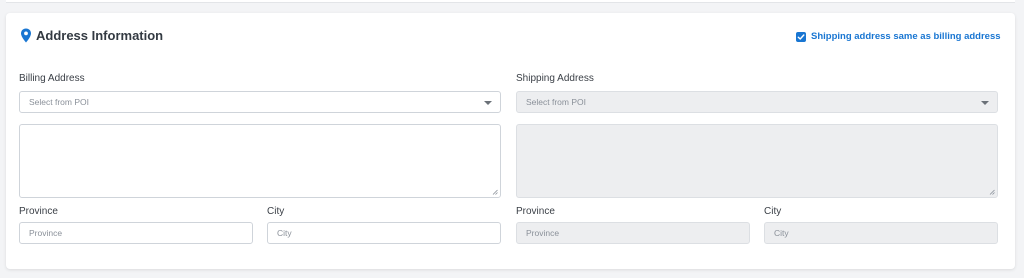 This screenshot has width=1024, height=278. I want to click on shipping-address-textarea, so click(757, 161).